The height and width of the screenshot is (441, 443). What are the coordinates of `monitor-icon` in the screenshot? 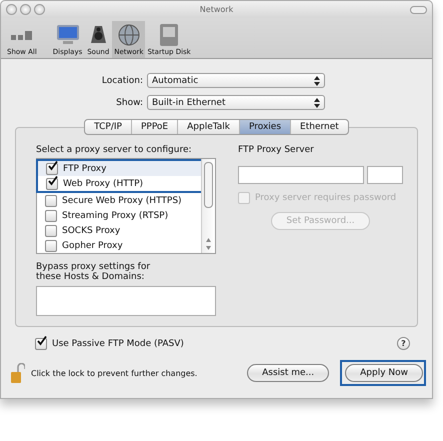 It's located at (68, 35).